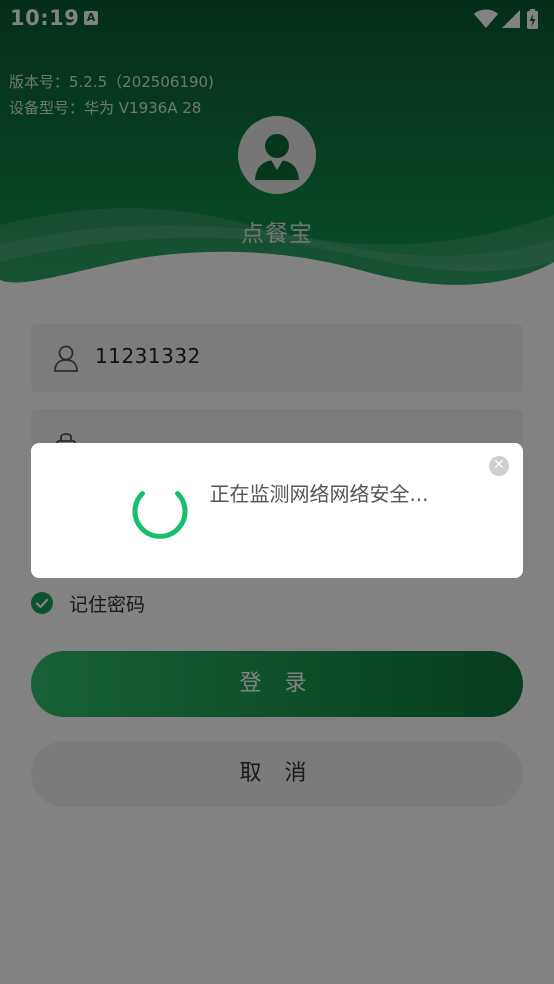 The width and height of the screenshot is (554, 984). Describe the element at coordinates (277, 510) in the screenshot. I see `loading-dialog: 正在监测网络网络安全... ✕` at that location.